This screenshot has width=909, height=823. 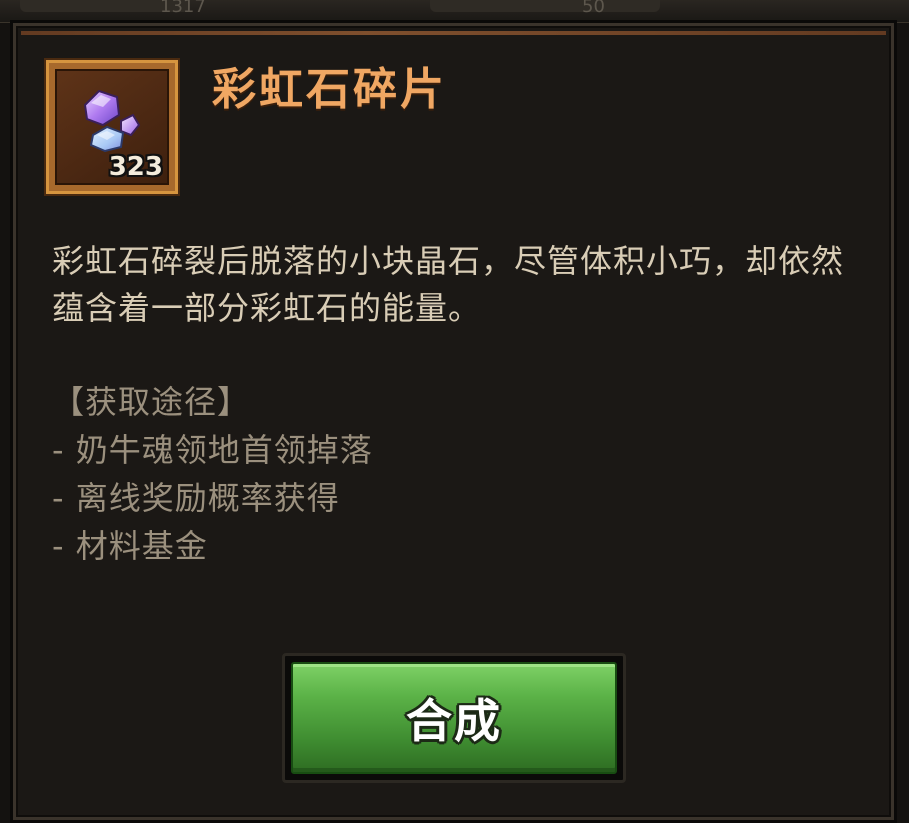 I want to click on sources-heading: 【获取途径】, so click(x=151, y=402).